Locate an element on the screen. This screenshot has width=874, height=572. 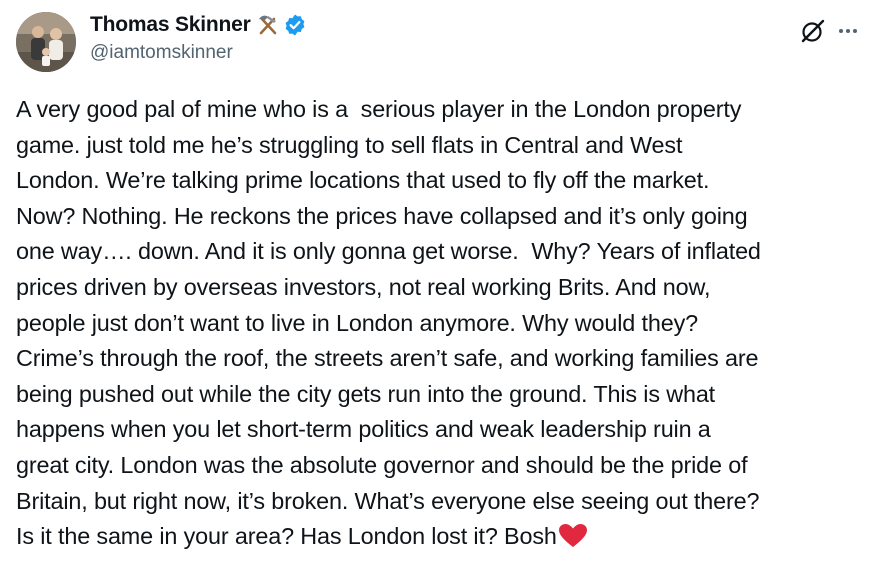
name-row: Thomas Skinner is located at coordinates (198, 25).